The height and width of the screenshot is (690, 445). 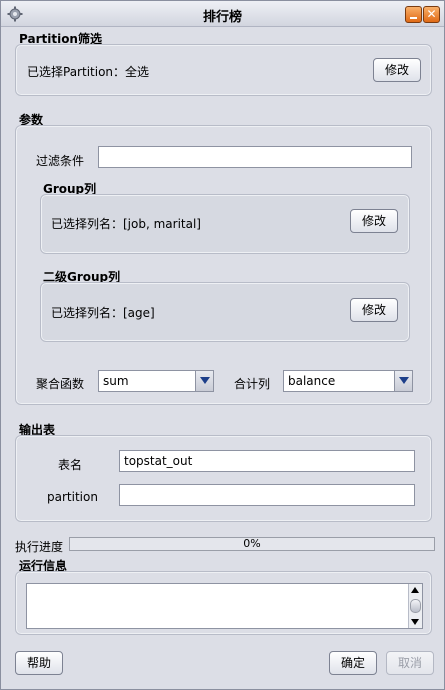 I want to click on output-group: 表名 partition, so click(x=223, y=478).